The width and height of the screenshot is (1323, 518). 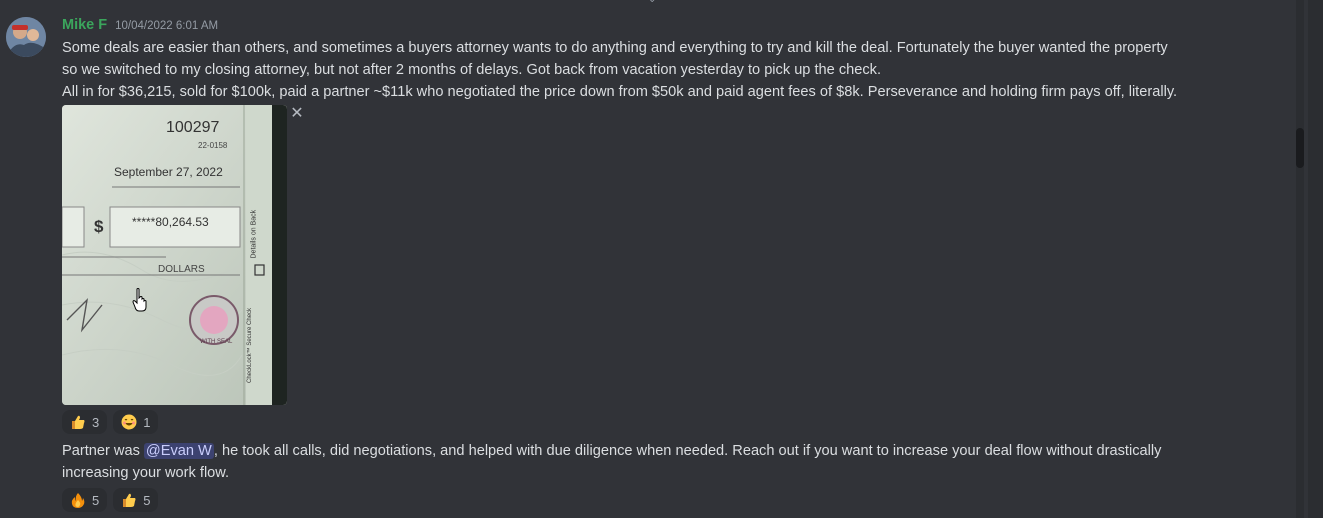 I want to click on scrollbar-track, so click(x=1300, y=259).